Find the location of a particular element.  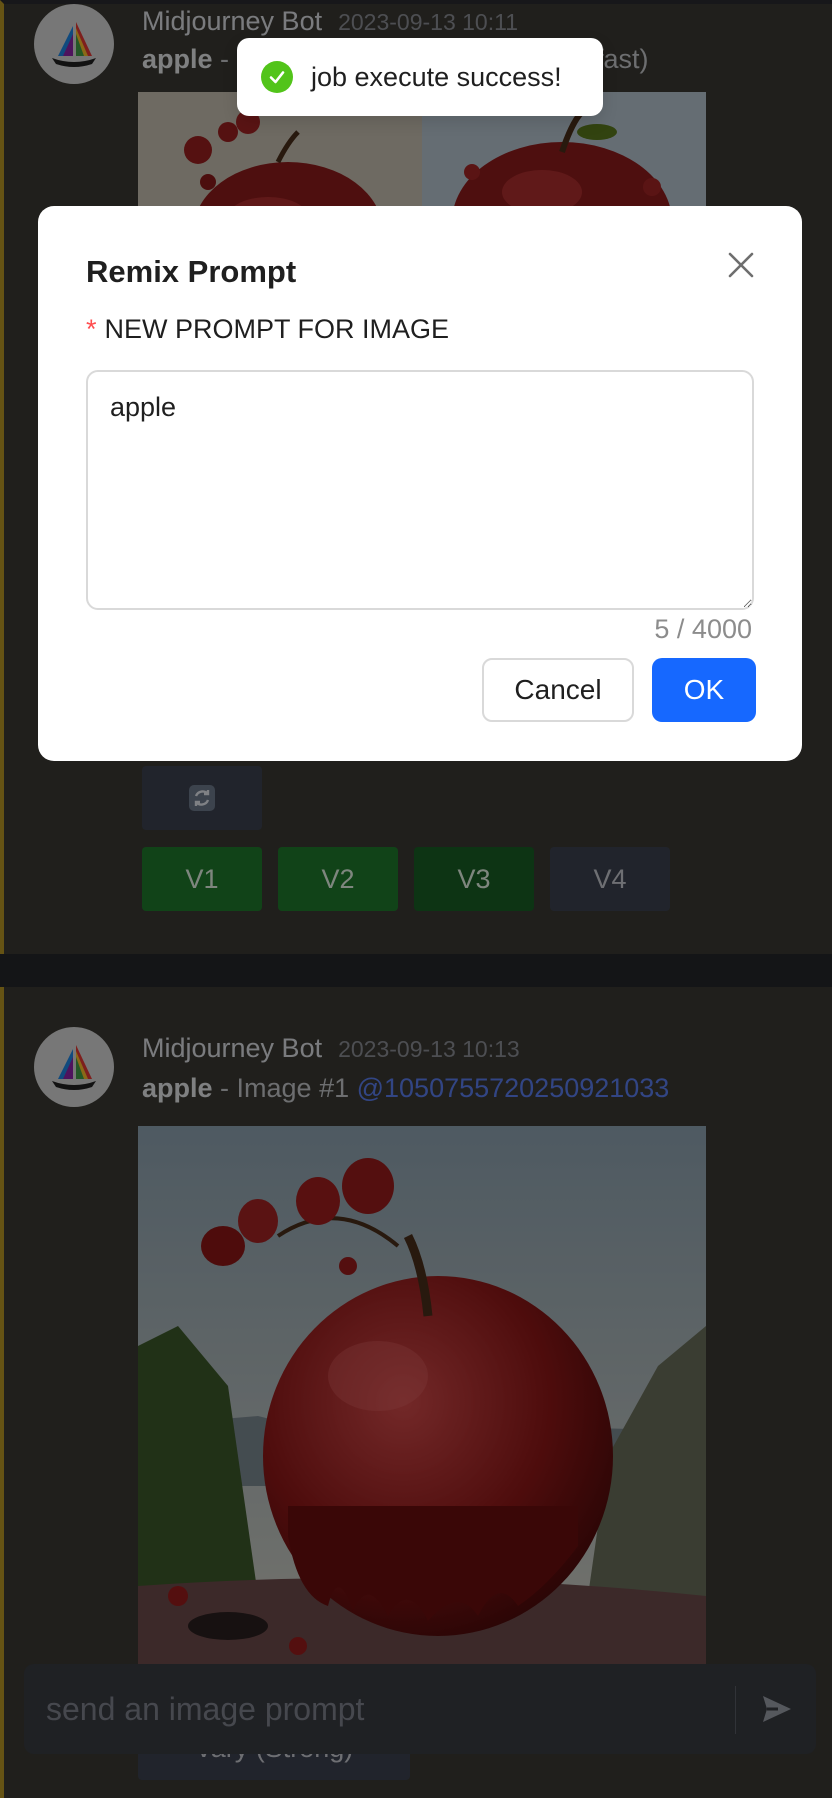

dialog-title: Remix Prompt is located at coordinates (191, 271).